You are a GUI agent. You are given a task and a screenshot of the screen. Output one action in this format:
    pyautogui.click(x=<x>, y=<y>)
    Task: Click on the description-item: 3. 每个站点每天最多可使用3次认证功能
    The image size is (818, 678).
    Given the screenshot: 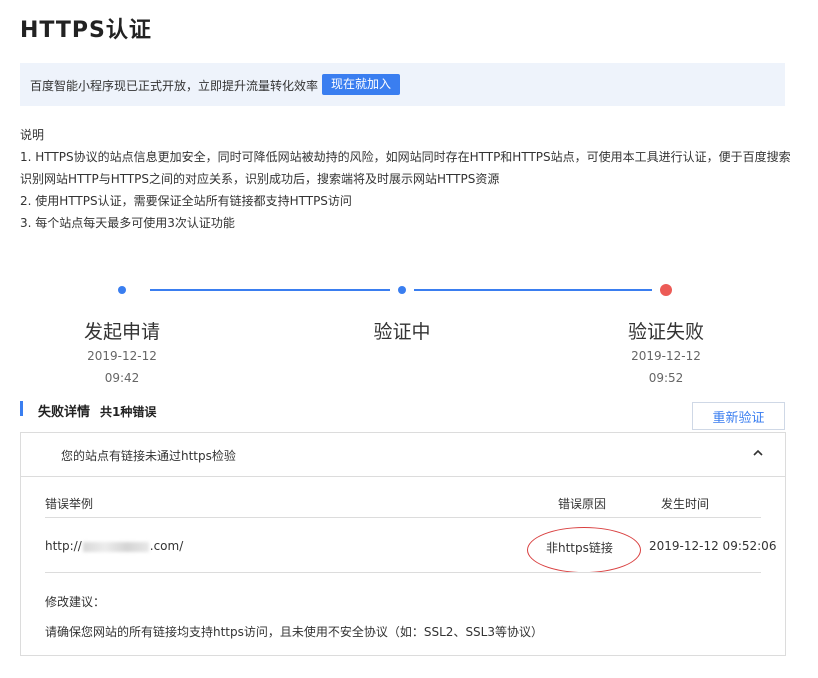 What is the action you would take?
    pyautogui.click(x=127, y=223)
    